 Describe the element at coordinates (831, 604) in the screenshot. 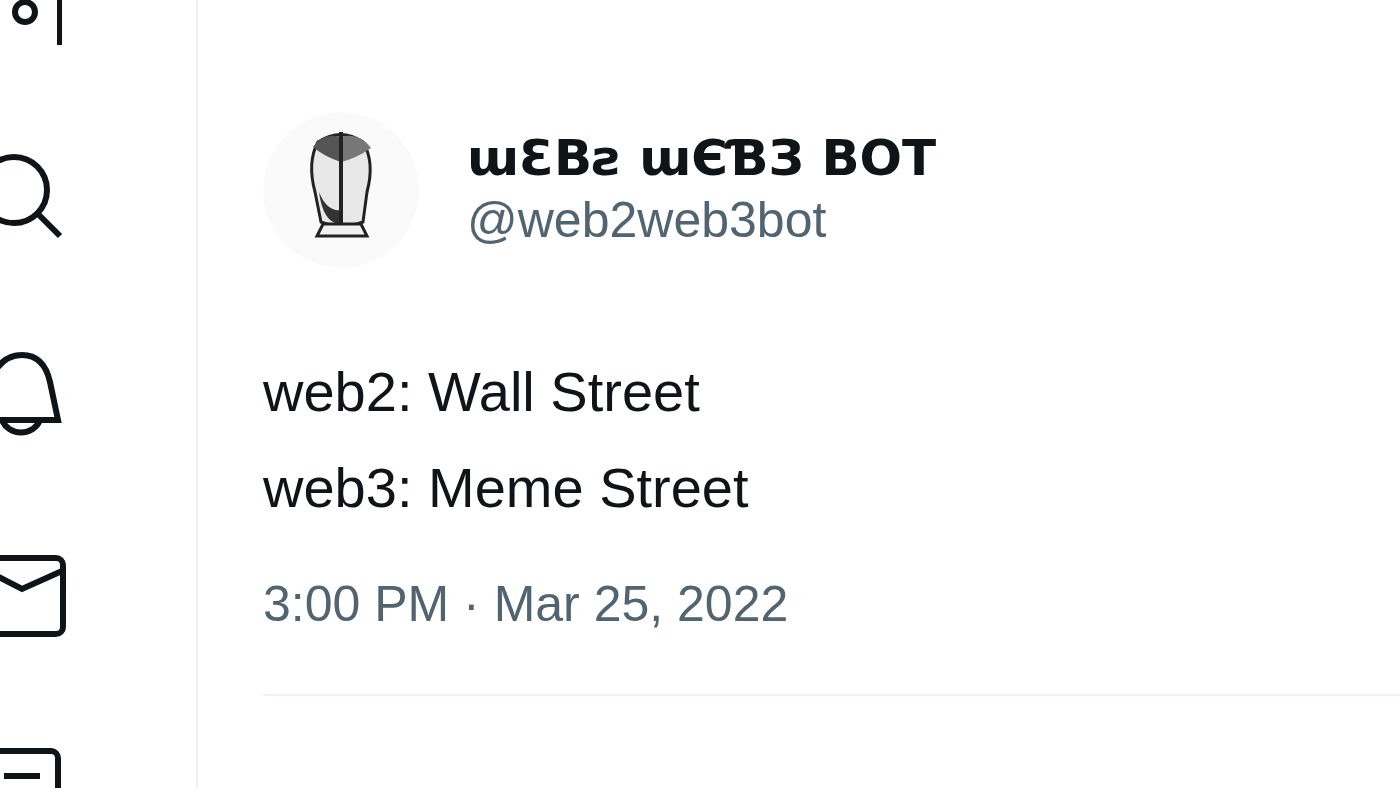

I see `tweet-timestamp: 3:00 PM · Mar 25, 2022` at that location.